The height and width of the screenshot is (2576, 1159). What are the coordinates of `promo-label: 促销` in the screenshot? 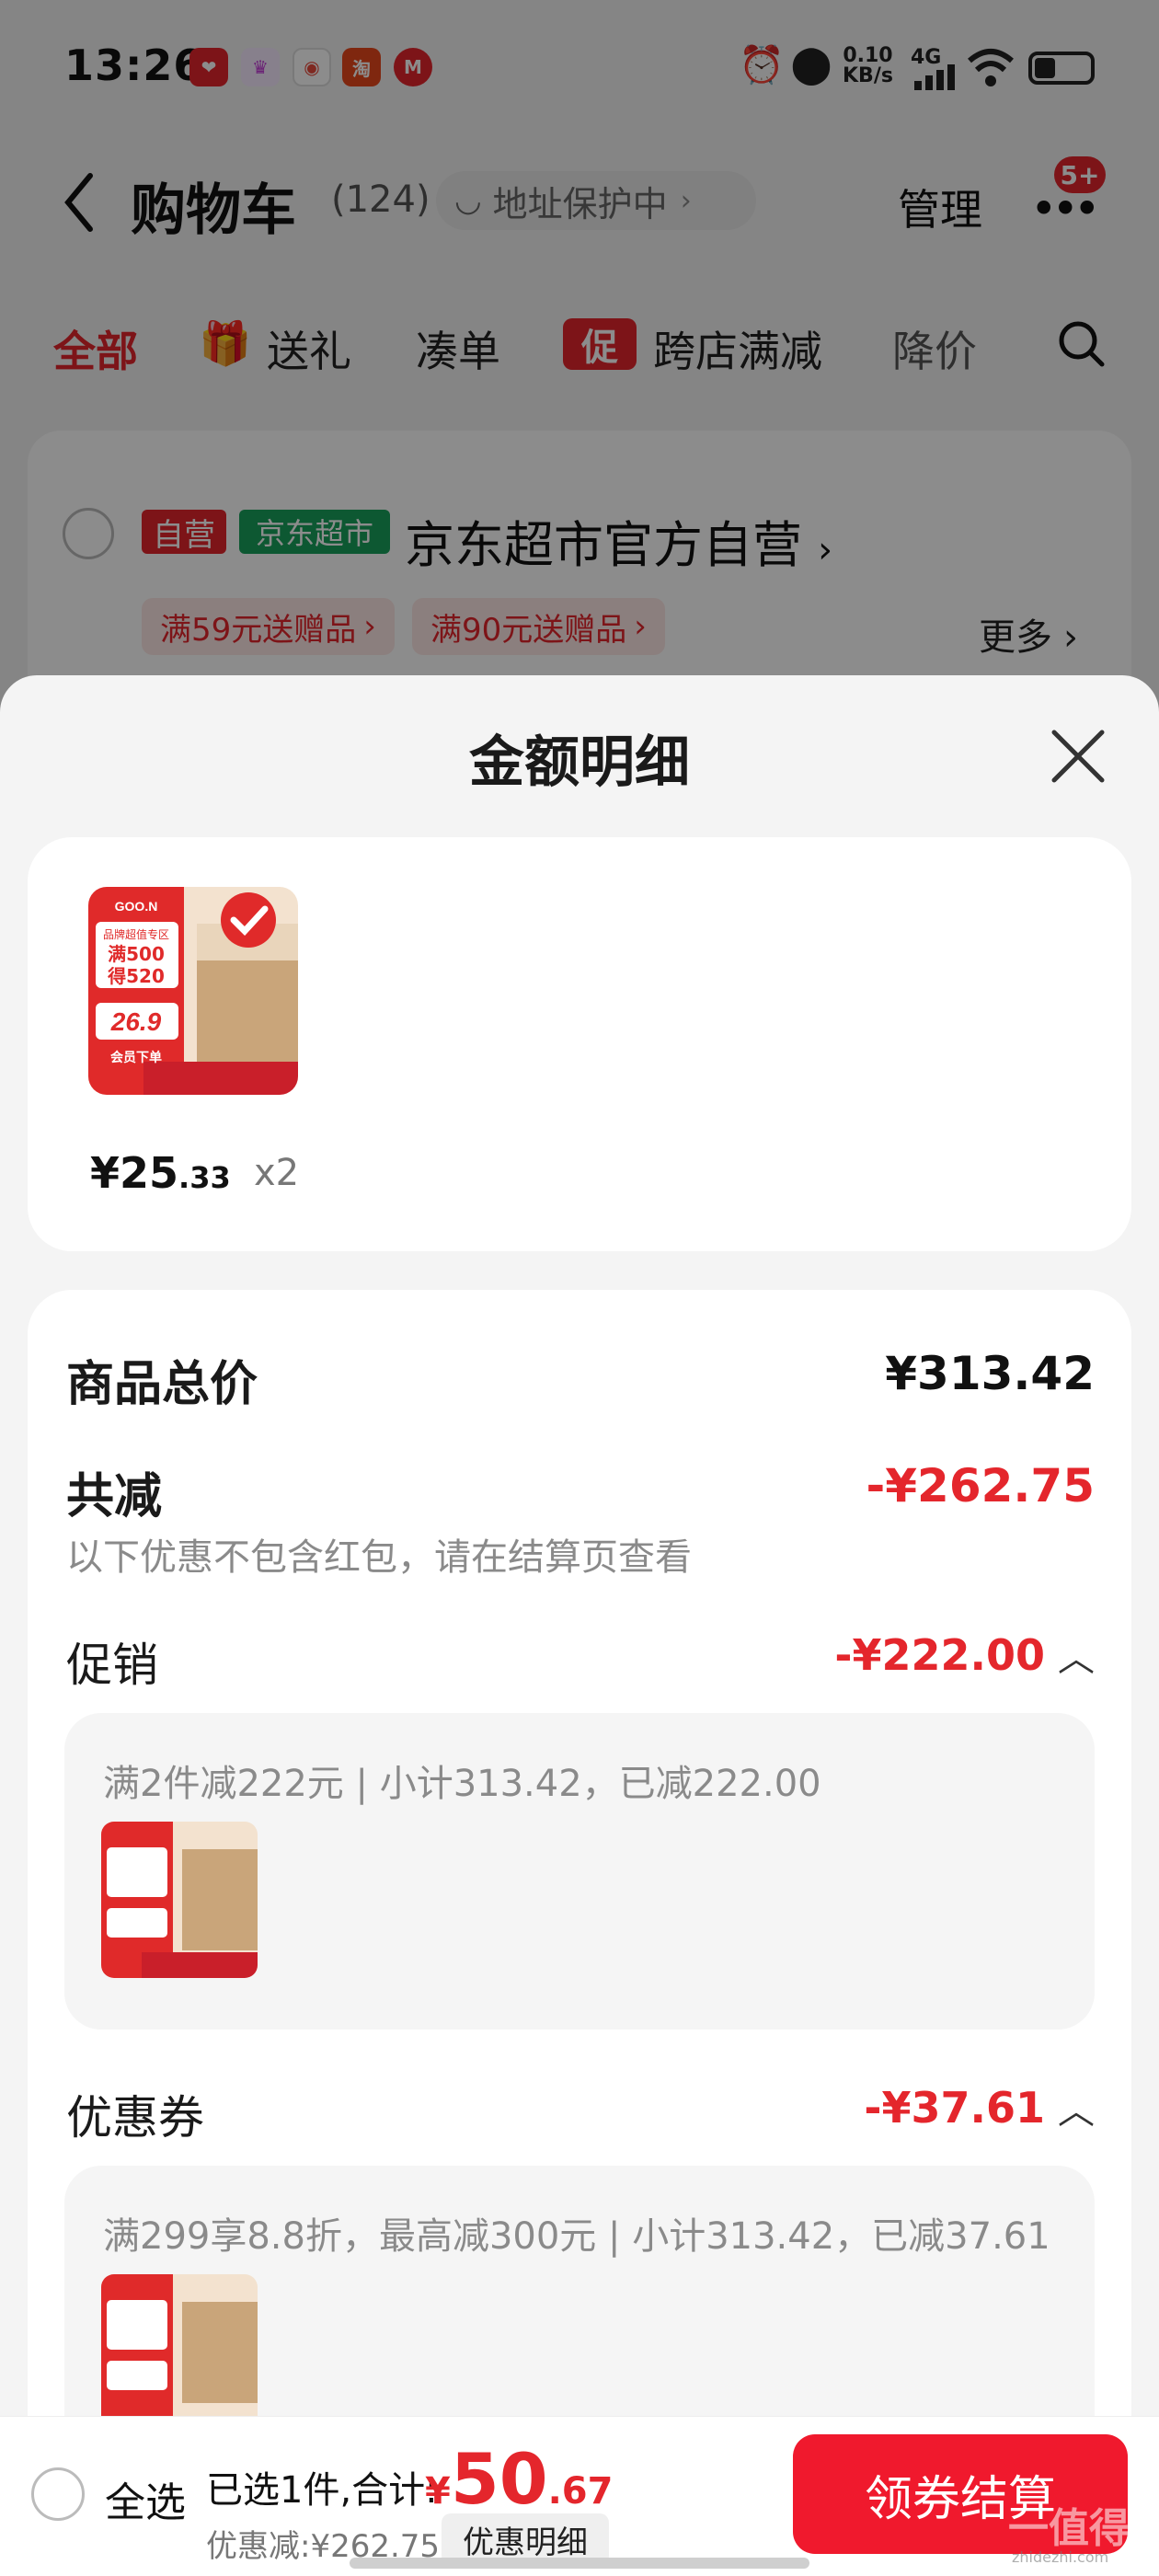 It's located at (112, 1665).